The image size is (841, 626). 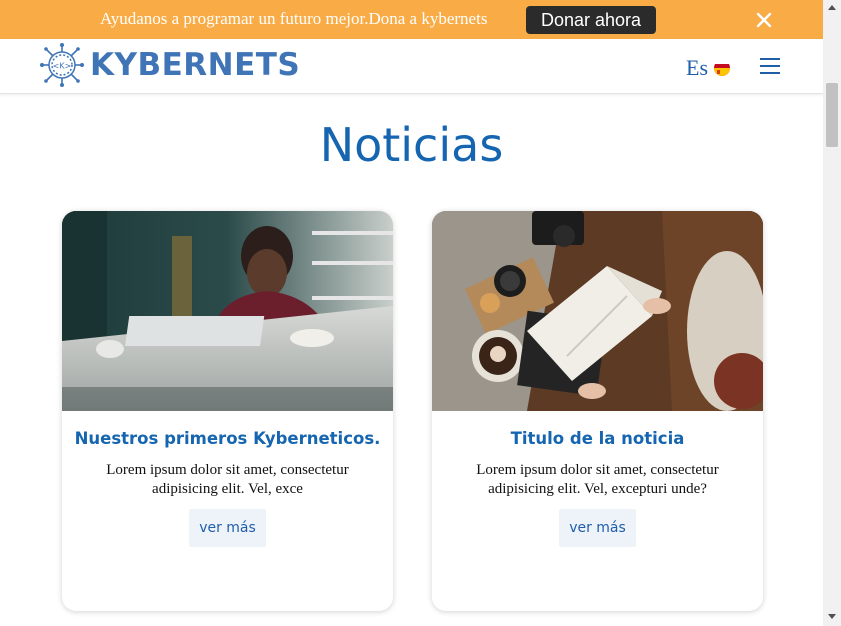 What do you see at coordinates (227, 438) in the screenshot?
I see `card-title: Nuestros primeros Kyberneticos.` at bounding box center [227, 438].